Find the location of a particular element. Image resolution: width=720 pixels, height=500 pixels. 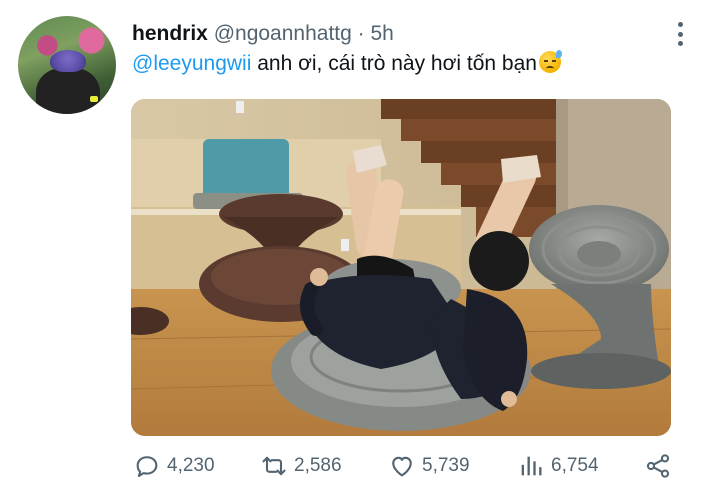

avatar is located at coordinates (67, 65).